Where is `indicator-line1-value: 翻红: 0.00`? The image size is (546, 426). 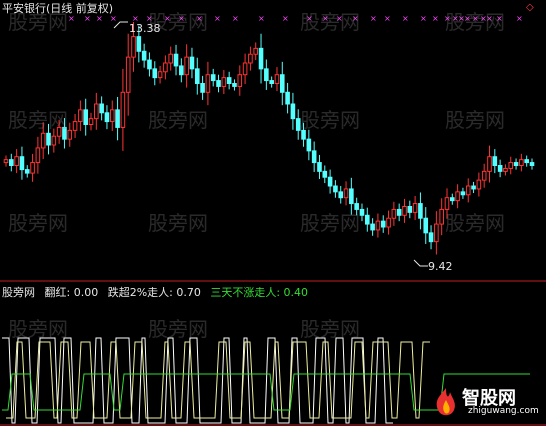 indicator-line1-value: 翻红: 0.00 is located at coordinates (71, 292).